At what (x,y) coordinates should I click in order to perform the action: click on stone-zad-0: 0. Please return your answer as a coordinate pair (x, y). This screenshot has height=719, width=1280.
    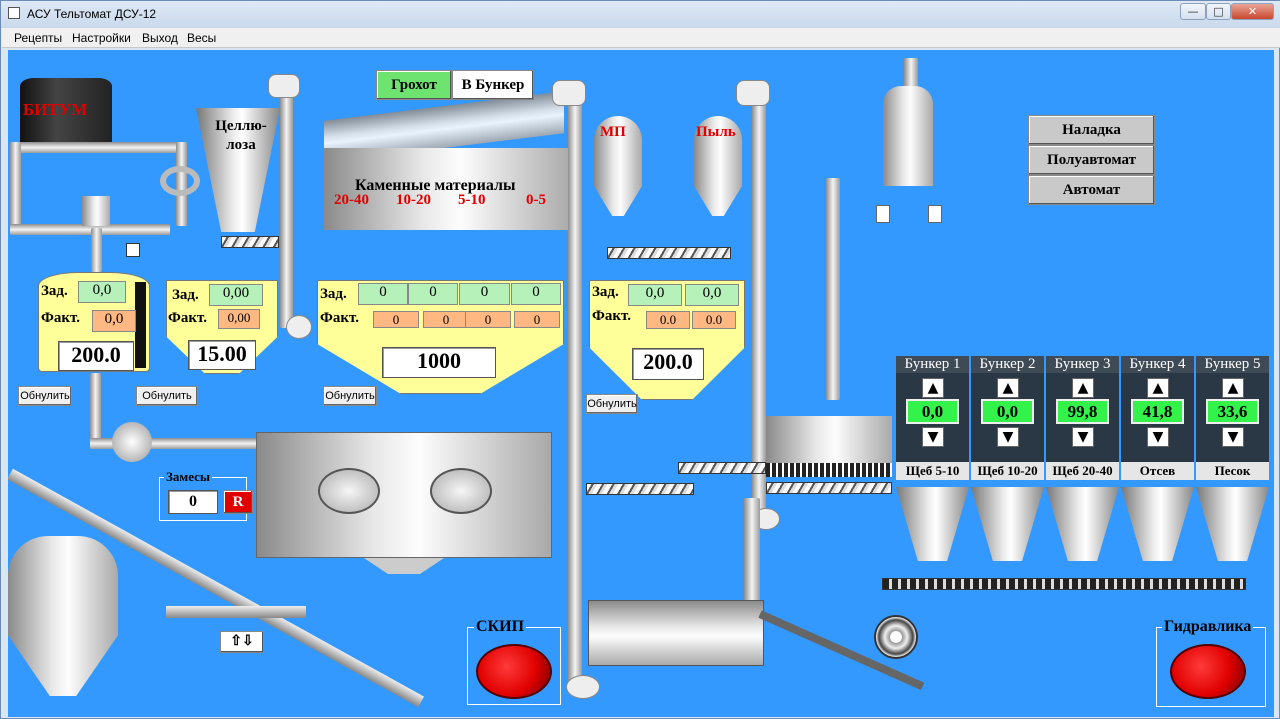
    Looking at the image, I should click on (383, 294).